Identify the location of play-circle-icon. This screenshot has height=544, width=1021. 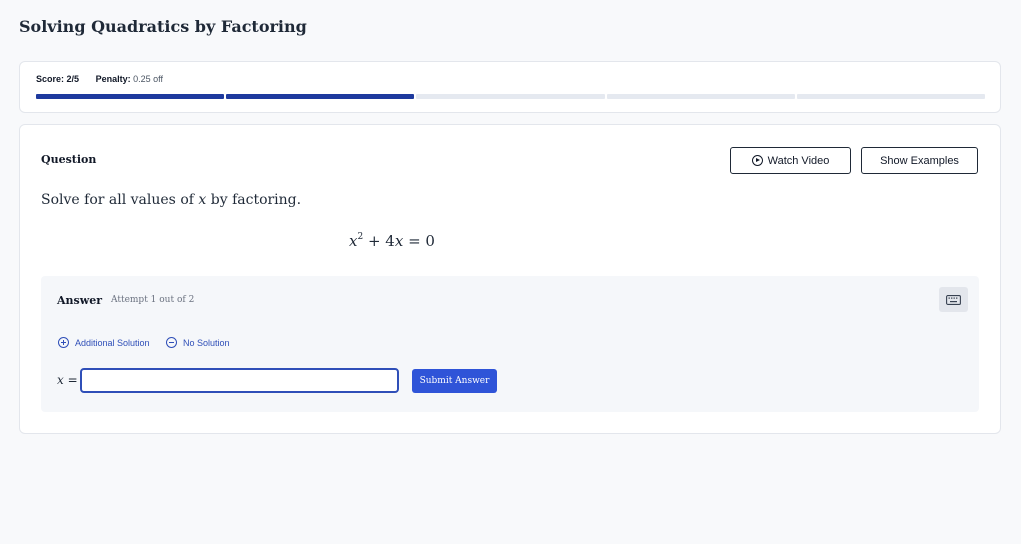
(757, 160).